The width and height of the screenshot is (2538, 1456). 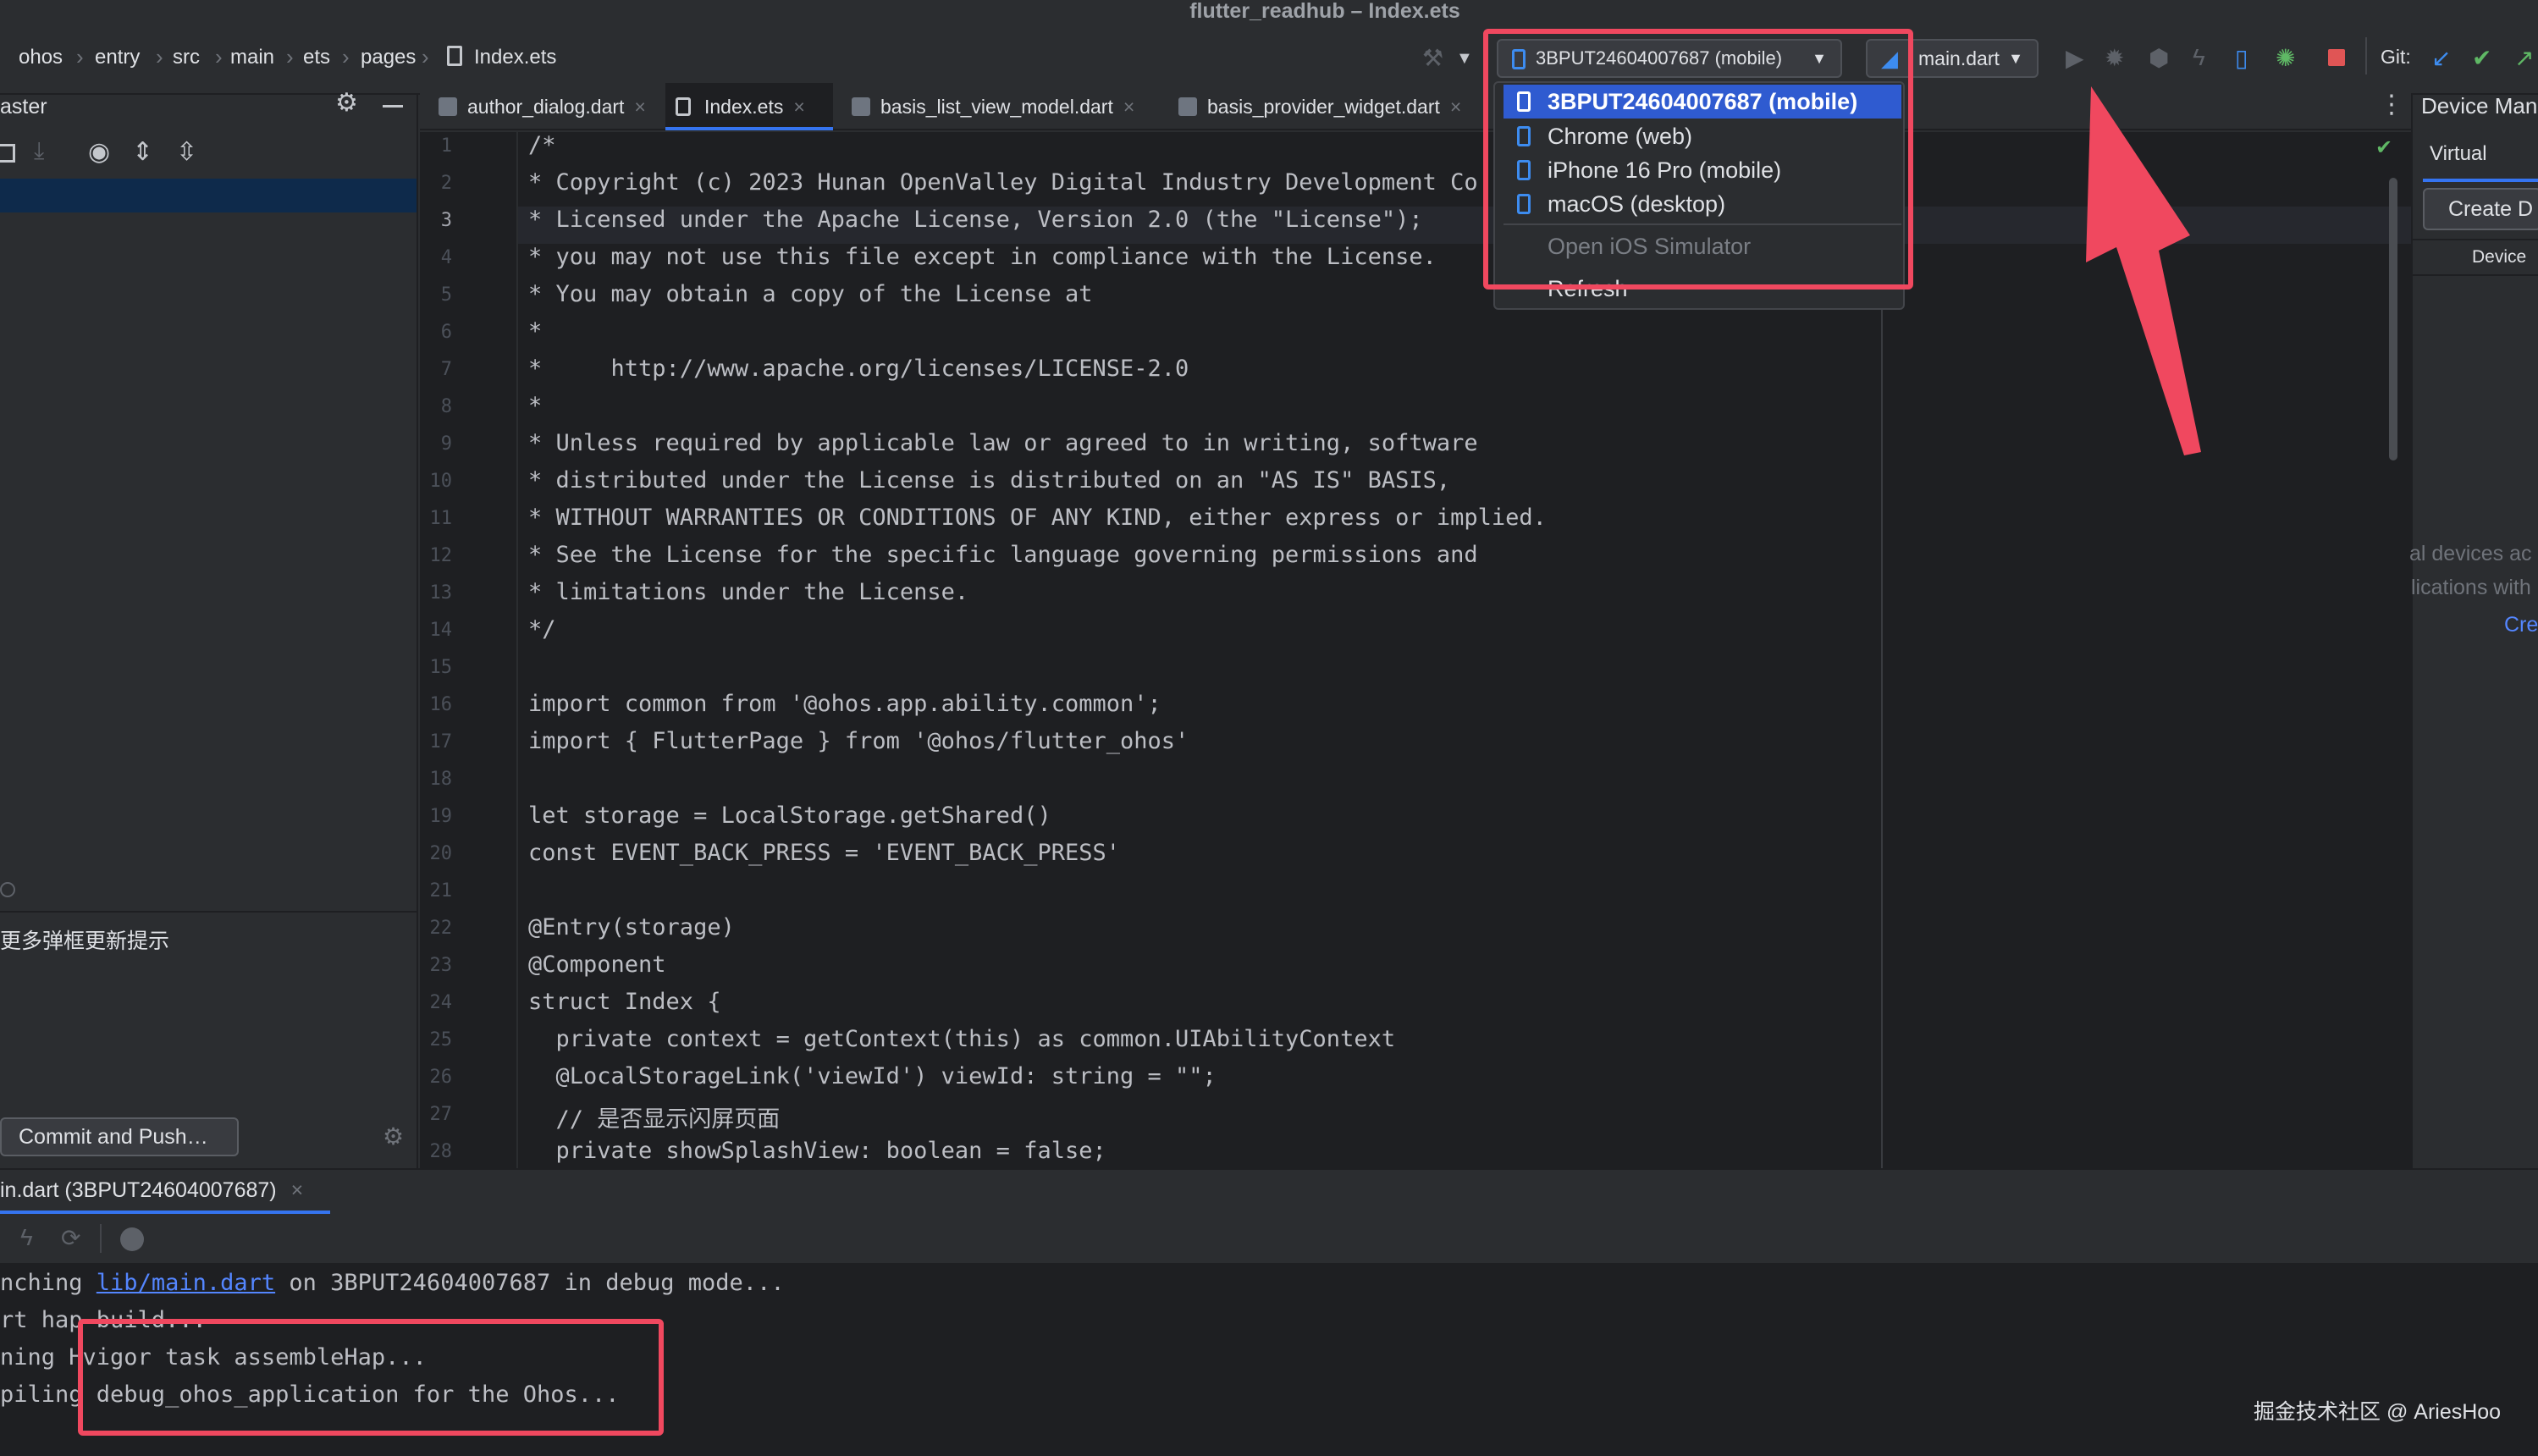 I want to click on line-number: 11, so click(x=441, y=518).